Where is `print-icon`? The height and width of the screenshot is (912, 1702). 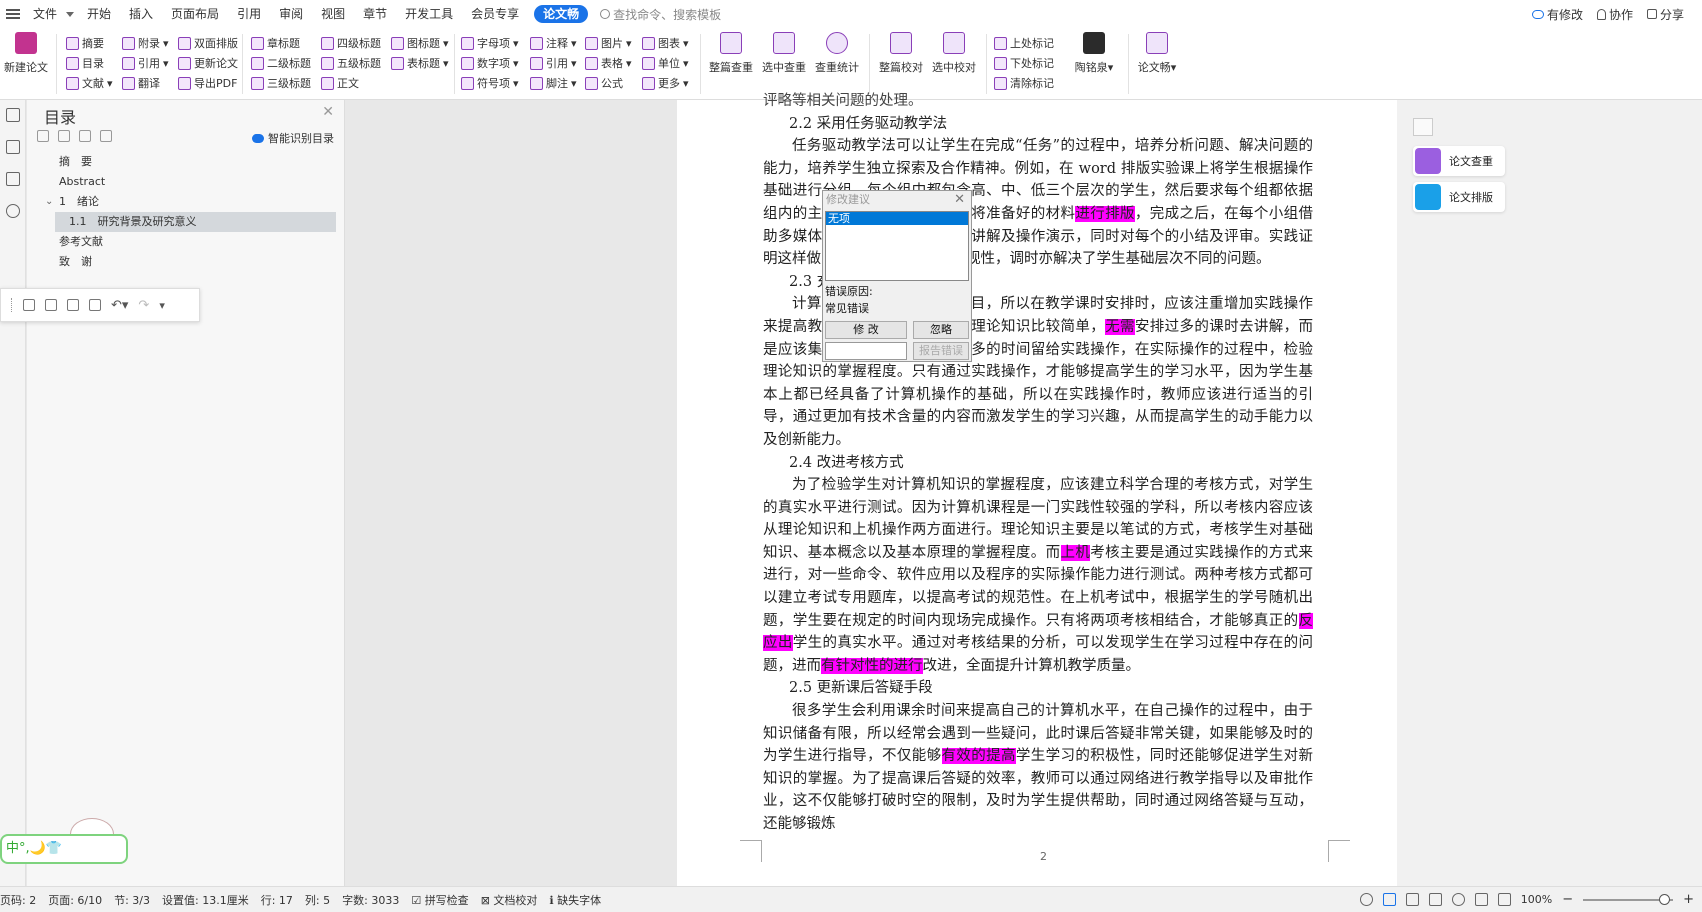 print-icon is located at coordinates (73, 305).